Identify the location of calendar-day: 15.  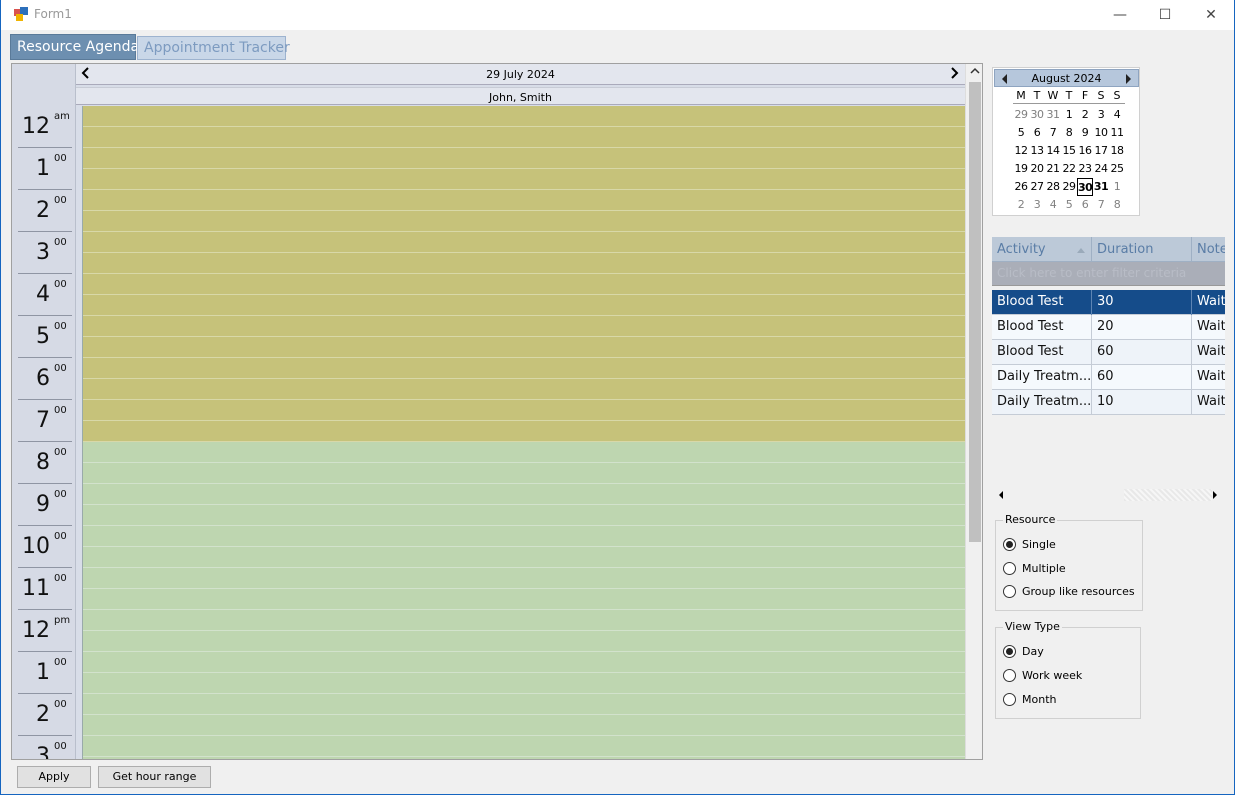
(1069, 151).